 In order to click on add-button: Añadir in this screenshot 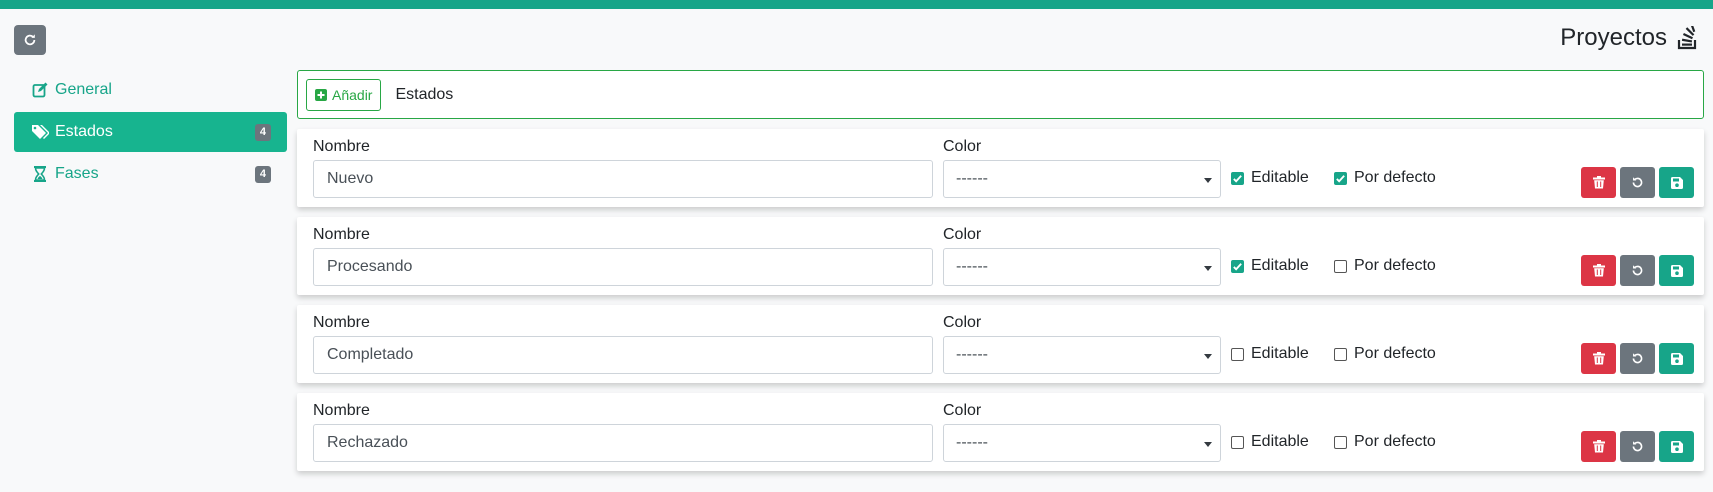, I will do `click(344, 94)`.